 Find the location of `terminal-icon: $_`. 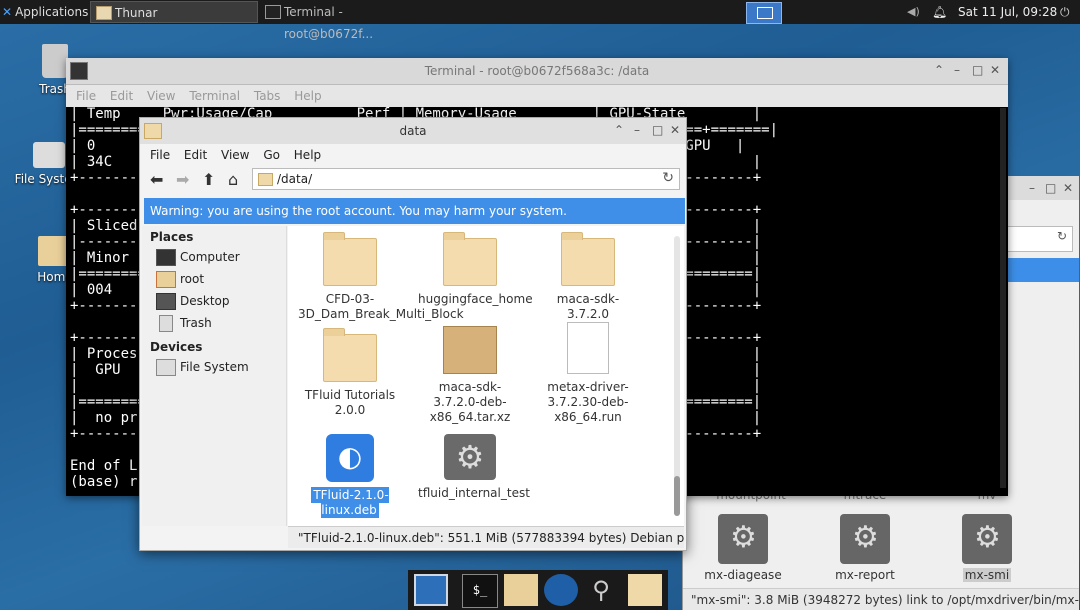

terminal-icon: $_ is located at coordinates (480, 591).